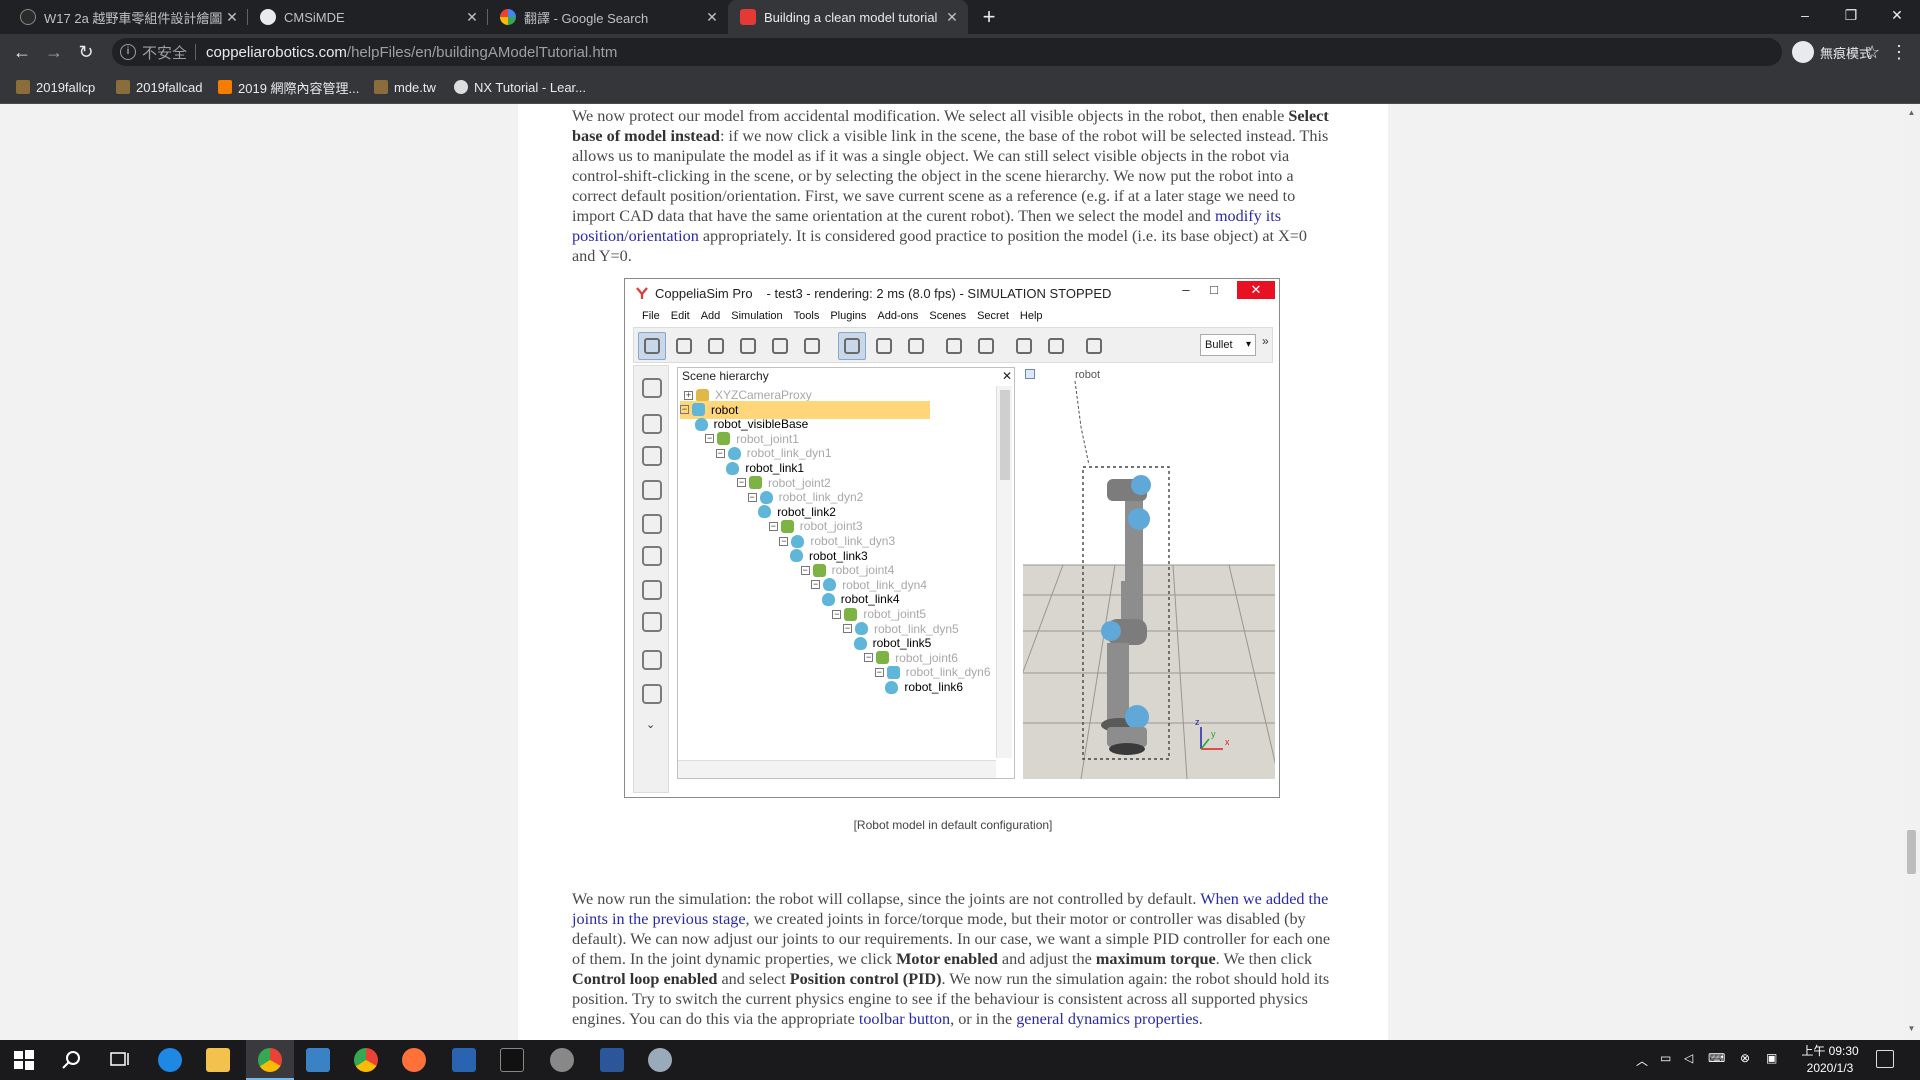 This screenshot has width=1920, height=1080. I want to click on bookmark-mde: mde.tw, so click(405, 87).